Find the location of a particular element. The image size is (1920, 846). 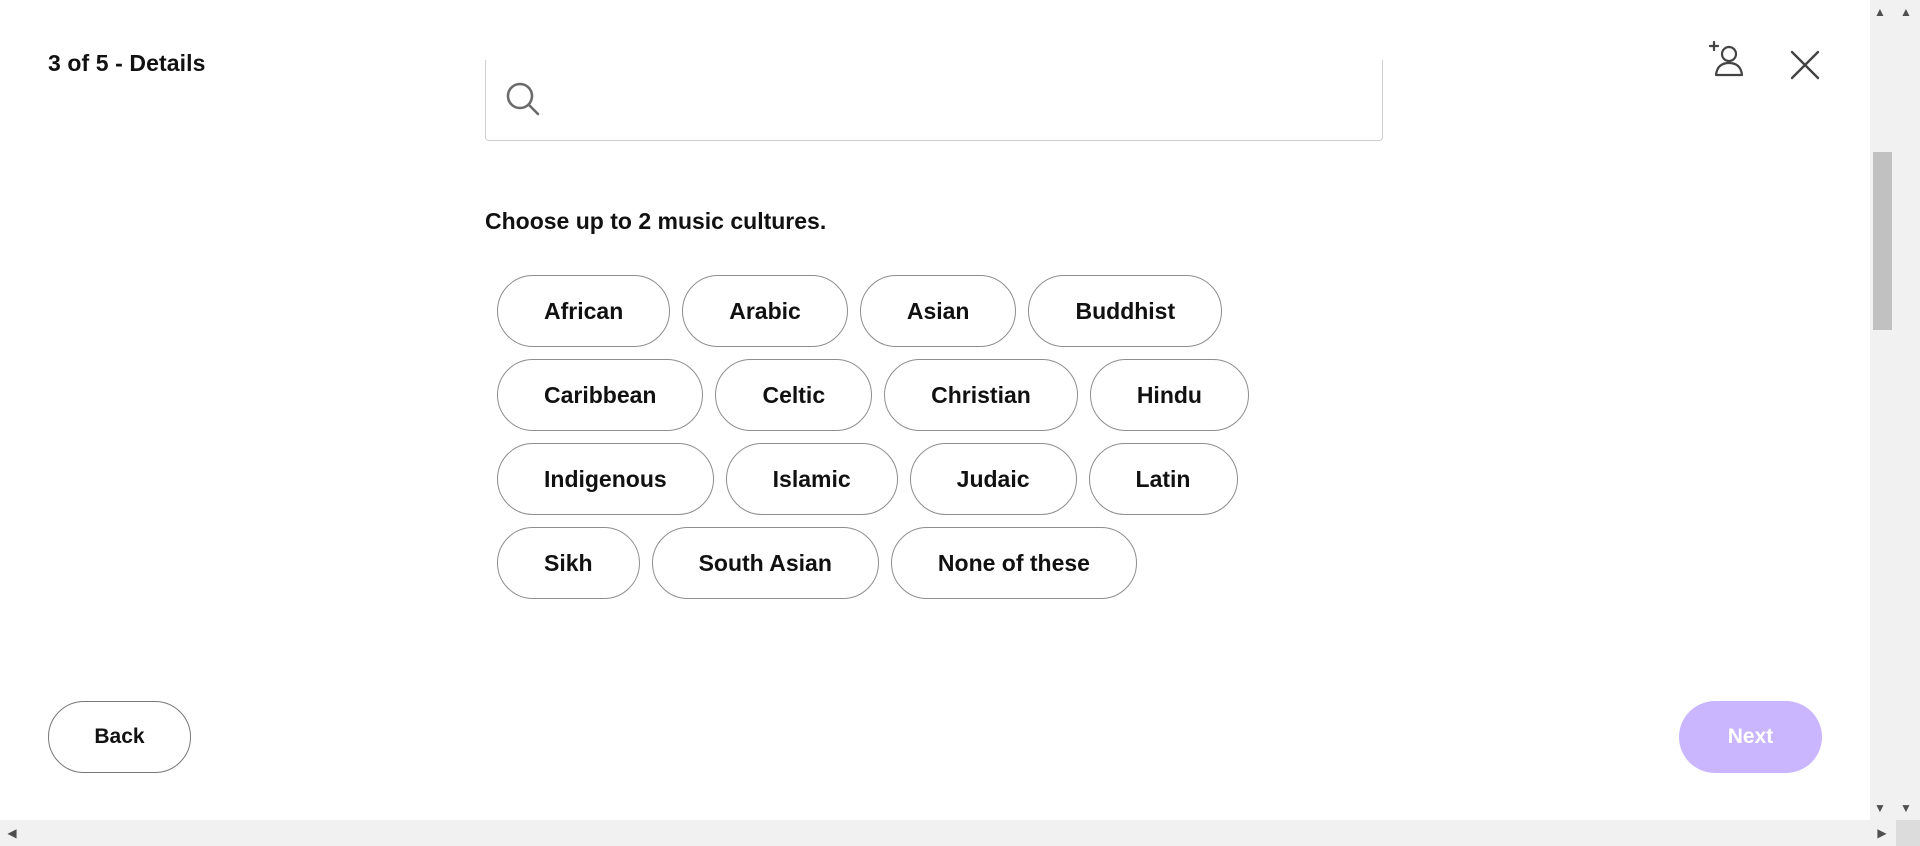

chip-asian: Asian is located at coordinates (938, 311).